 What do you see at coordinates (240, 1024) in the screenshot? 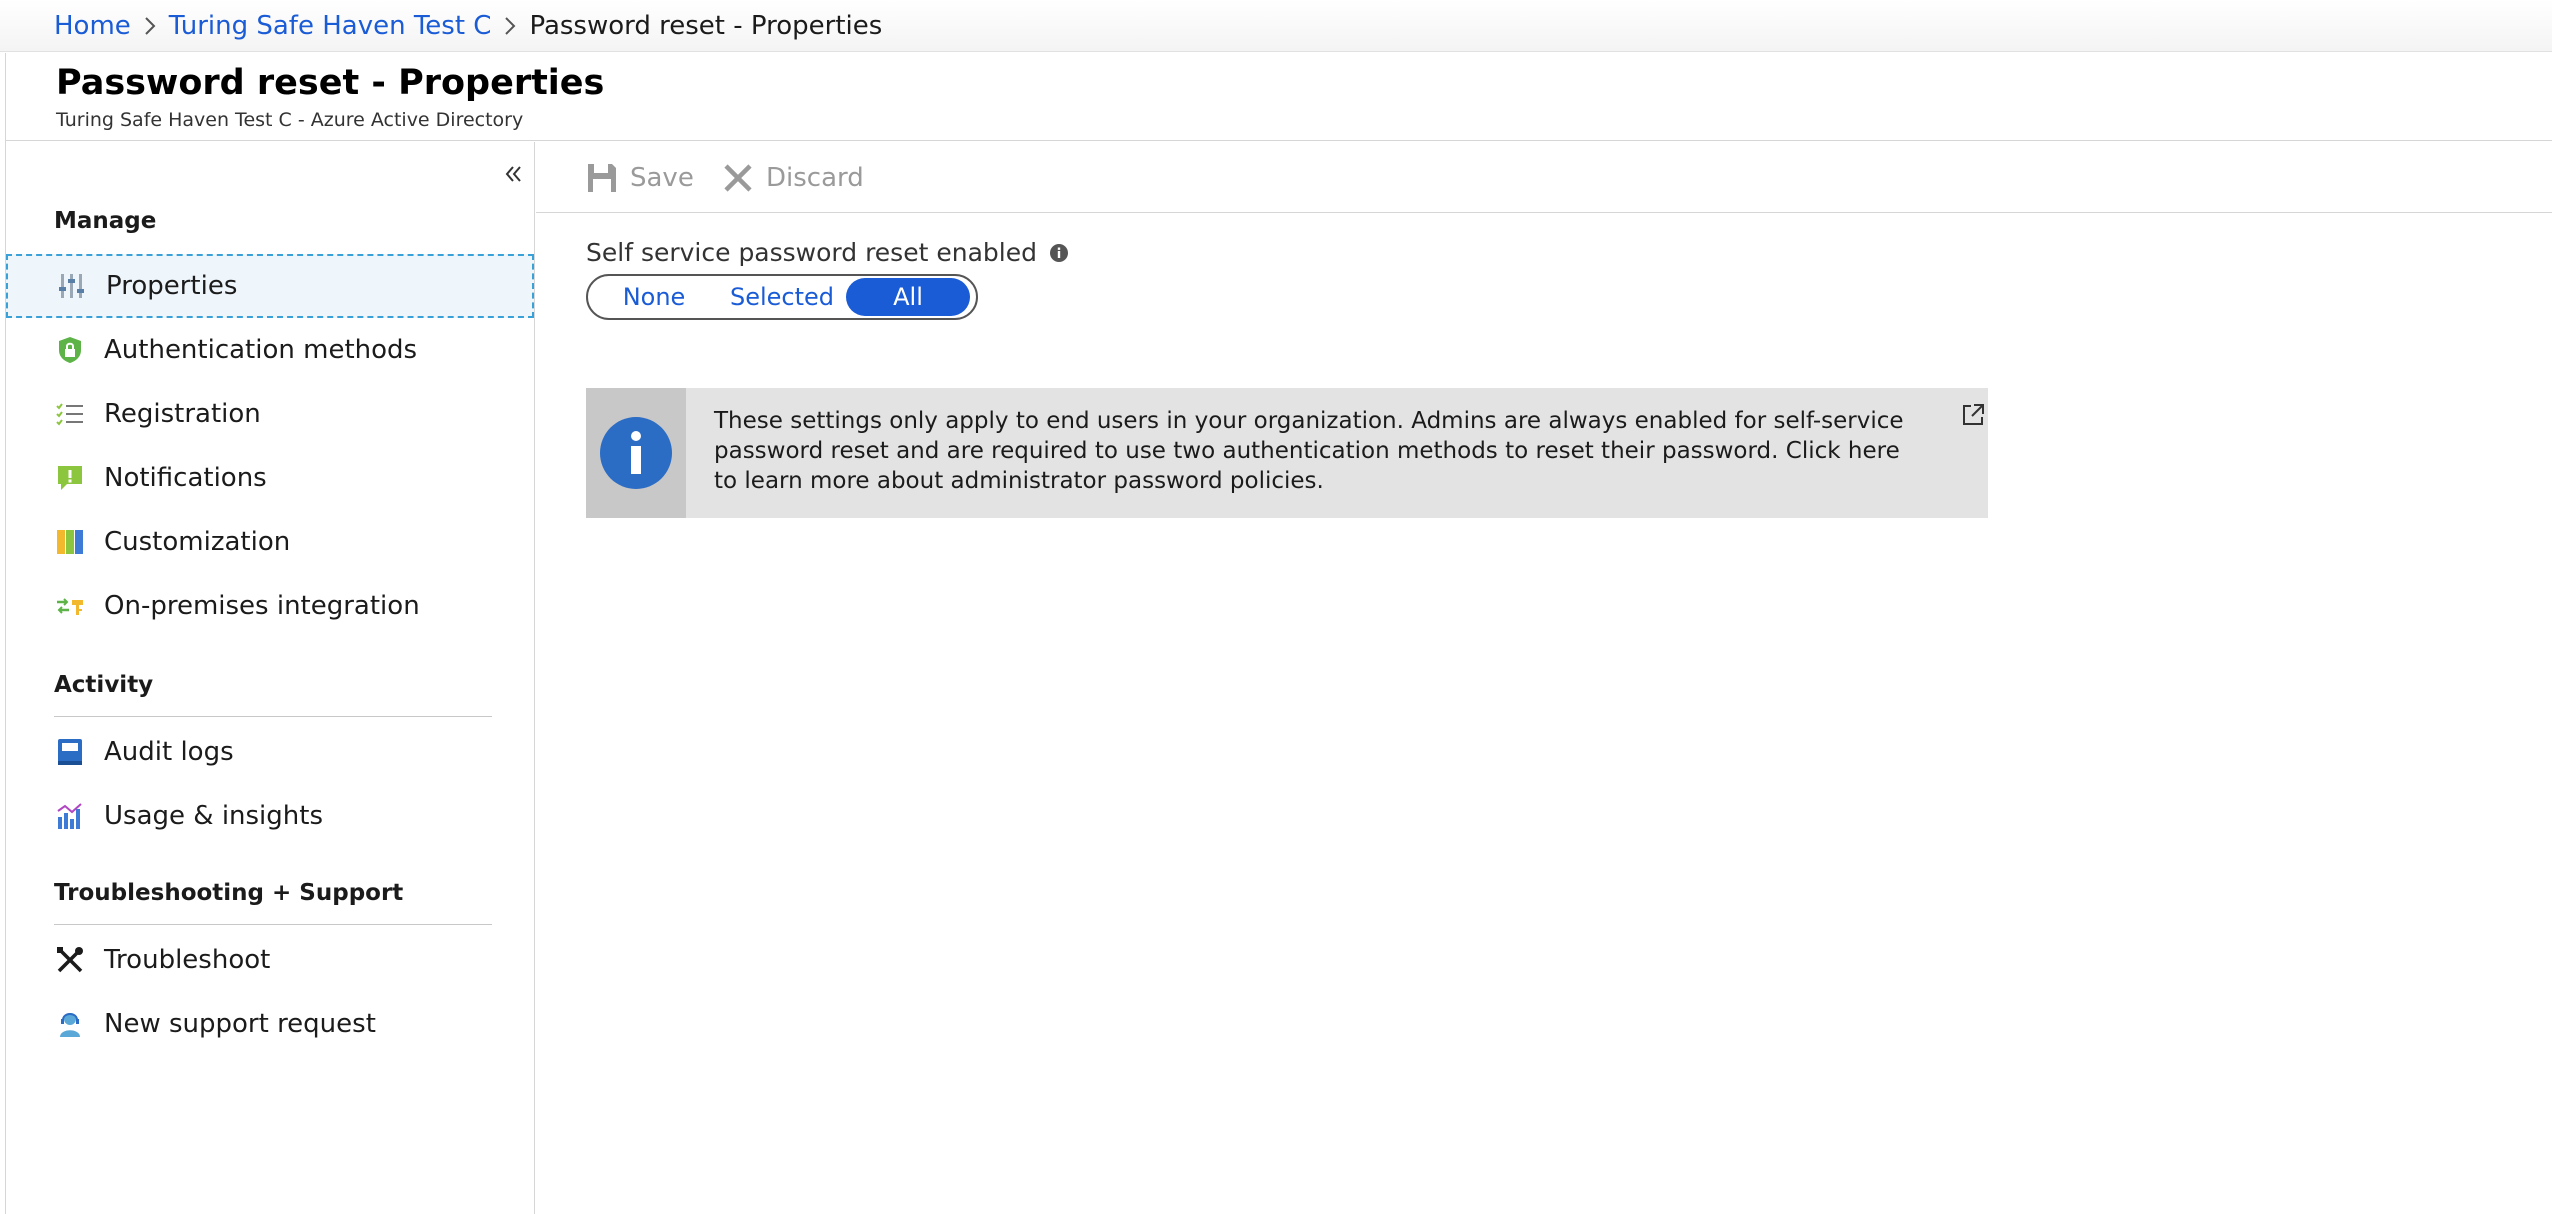
I see `sidebar-item-label: New support request` at bounding box center [240, 1024].